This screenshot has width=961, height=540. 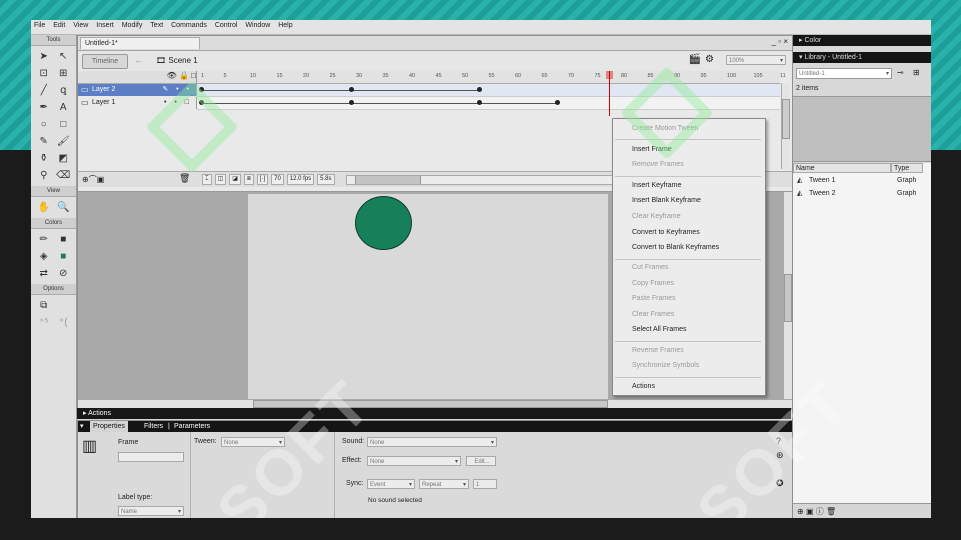 What do you see at coordinates (64, 175) in the screenshot?
I see `eraser-tool-icon: ⌫` at bounding box center [64, 175].